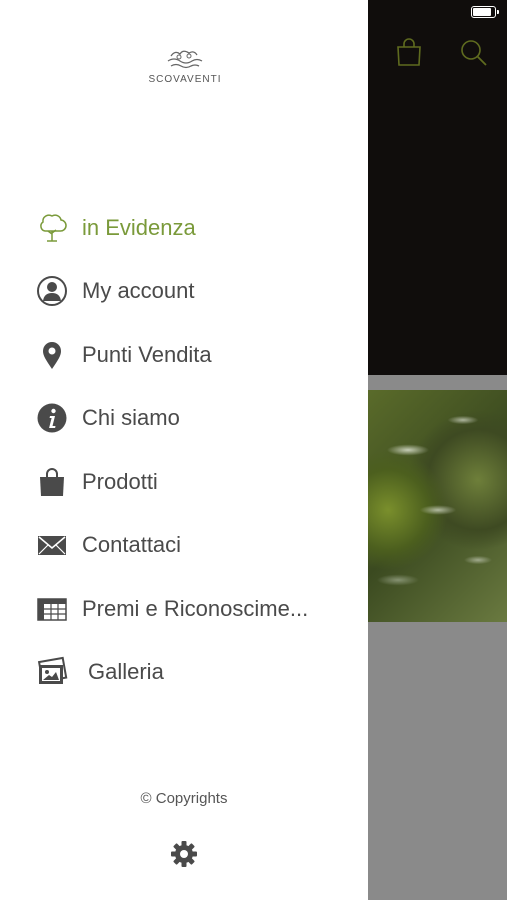 Image resolution: width=507 pixels, height=900 pixels. Describe the element at coordinates (437, 761) in the screenshot. I see `background-overlay` at that location.